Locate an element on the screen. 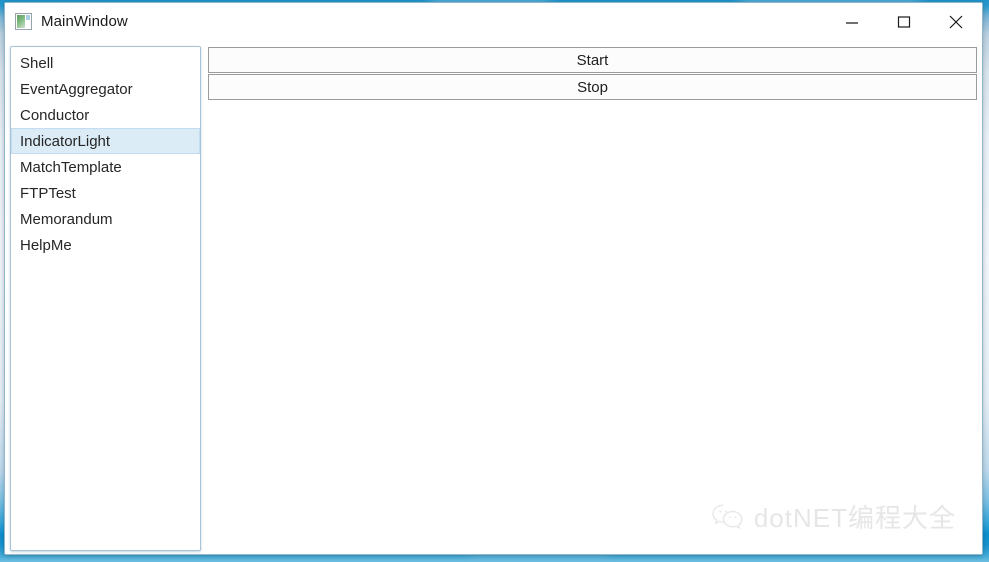 This screenshot has width=989, height=562. maximize-icon is located at coordinates (904, 22).